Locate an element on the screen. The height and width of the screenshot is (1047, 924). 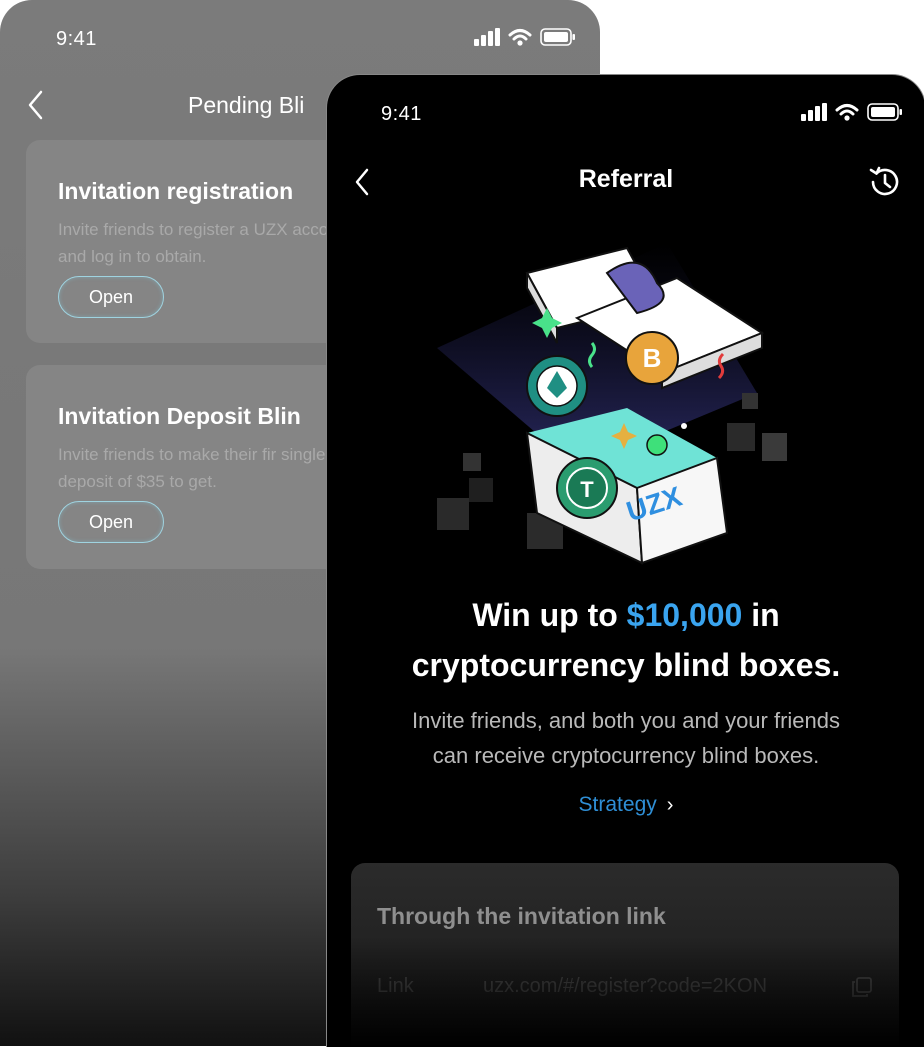
back-chevron-icon is located at coordinates (36, 105).